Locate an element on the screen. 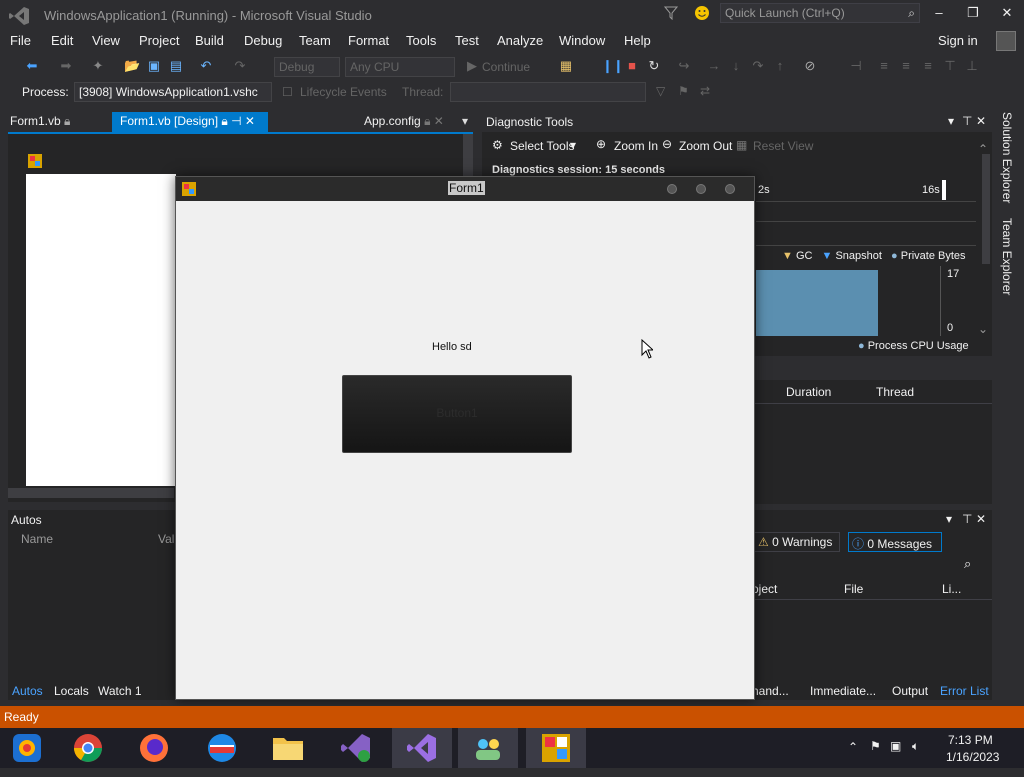 The height and width of the screenshot is (777, 1024). tab-output: Output is located at coordinates (910, 691).